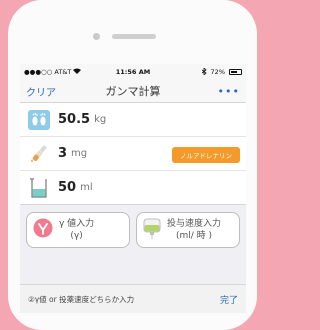  I want to click on instruction-text: ②γ値 or 投薬速度どちらか入力, so click(81, 299).